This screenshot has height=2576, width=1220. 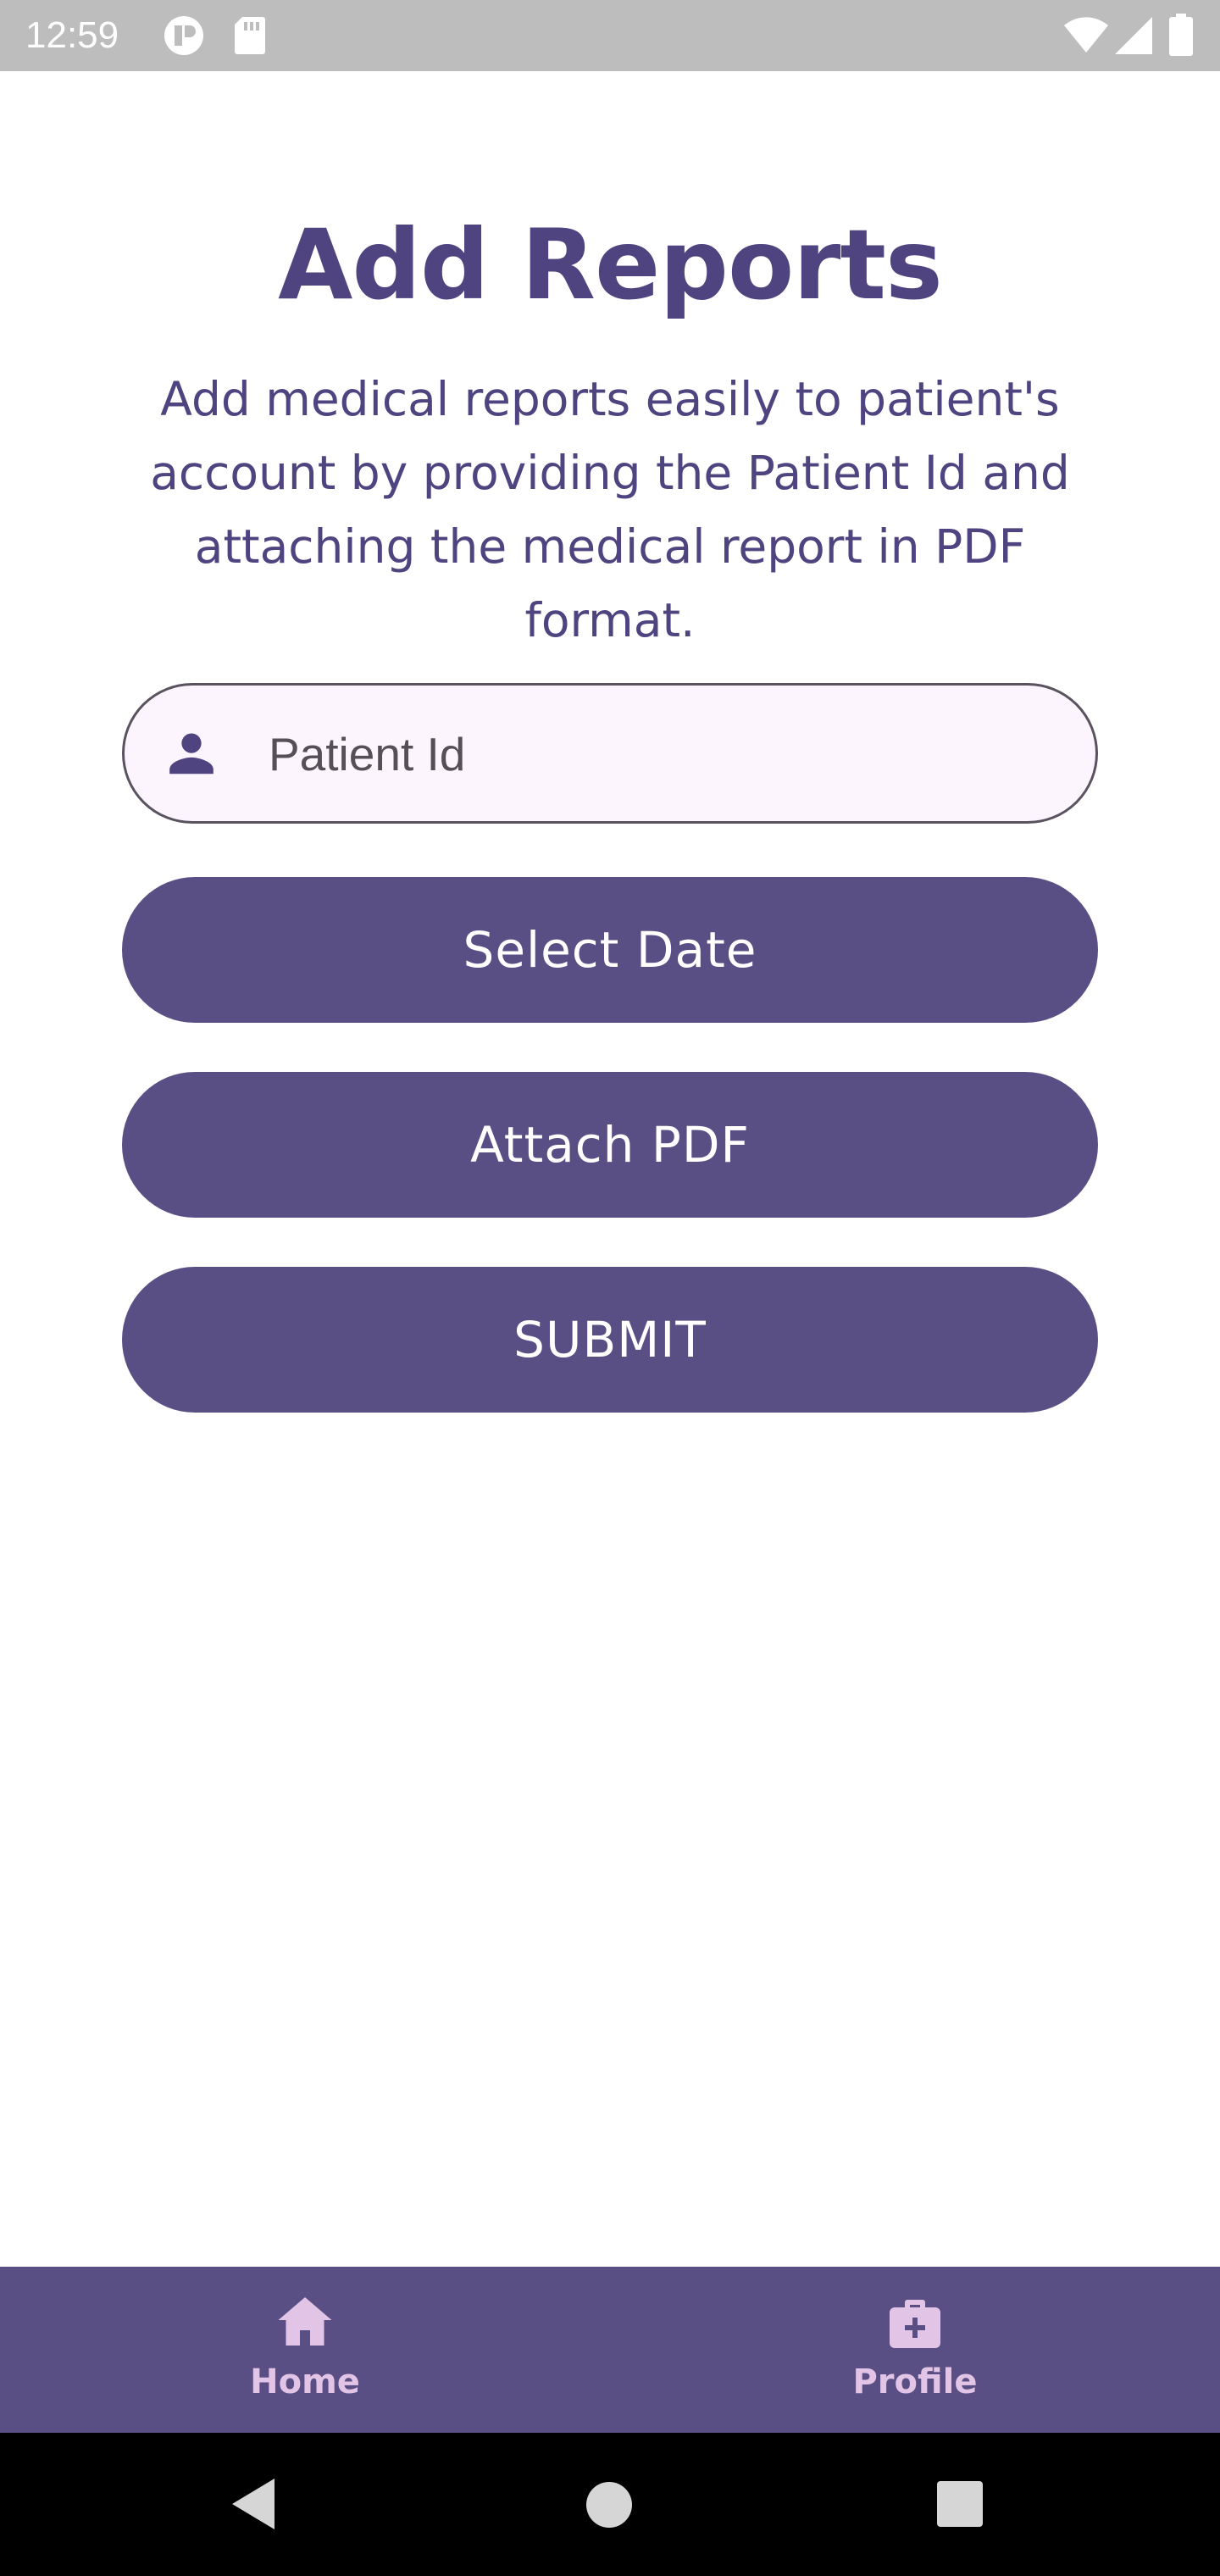 What do you see at coordinates (254, 2505) in the screenshot?
I see `back-icon` at bounding box center [254, 2505].